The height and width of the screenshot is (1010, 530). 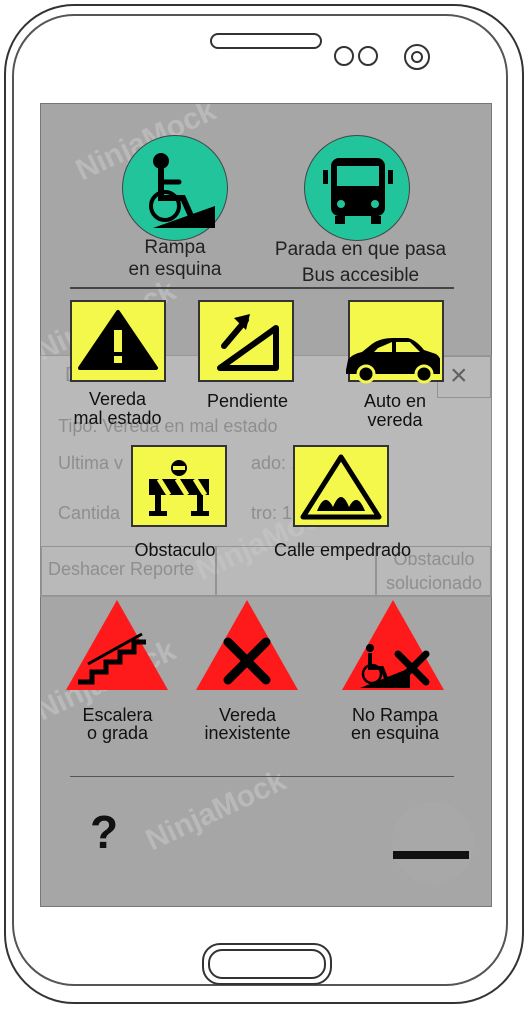 I want to click on warning-icon, so click(x=118, y=340).